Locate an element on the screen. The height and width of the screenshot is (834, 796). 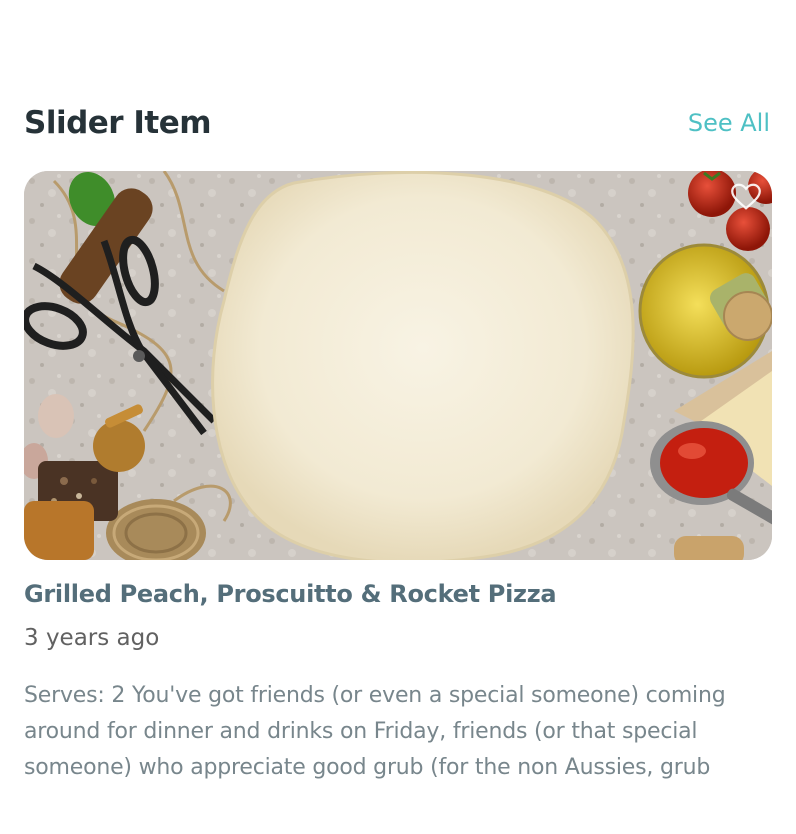
section-title: Slider Item is located at coordinates (118, 123).